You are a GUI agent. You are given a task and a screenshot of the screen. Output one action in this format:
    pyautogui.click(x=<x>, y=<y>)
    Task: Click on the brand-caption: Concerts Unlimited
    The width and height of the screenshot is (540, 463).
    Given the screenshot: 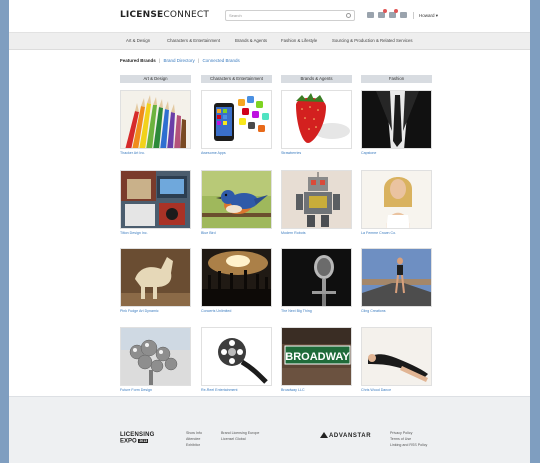 What is the action you would take?
    pyautogui.click(x=216, y=311)
    